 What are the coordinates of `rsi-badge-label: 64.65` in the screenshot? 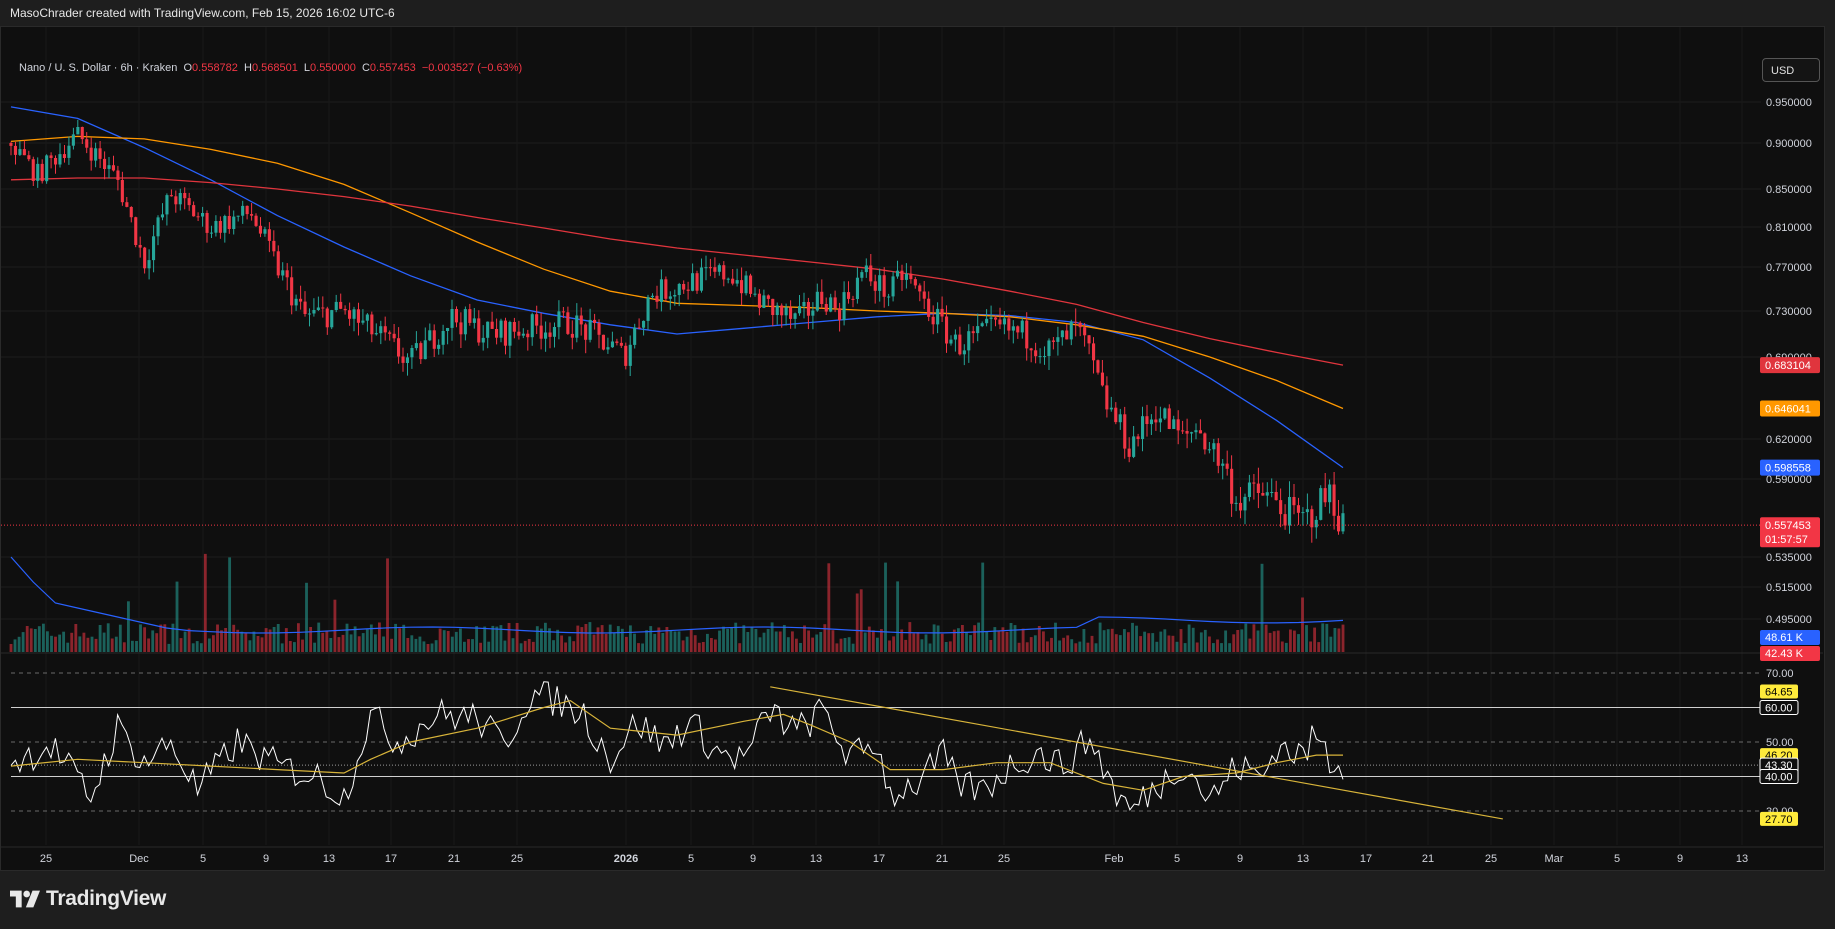 It's located at (1779, 692).